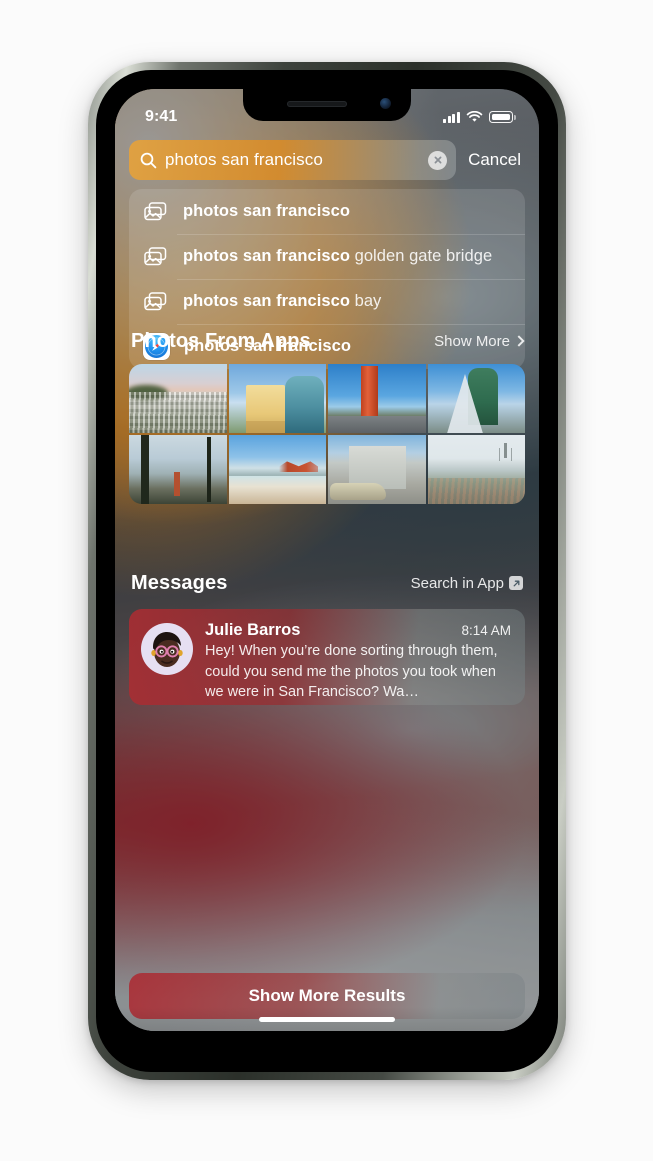  Describe the element at coordinates (327, 1019) in the screenshot. I see `home-indicator` at that location.